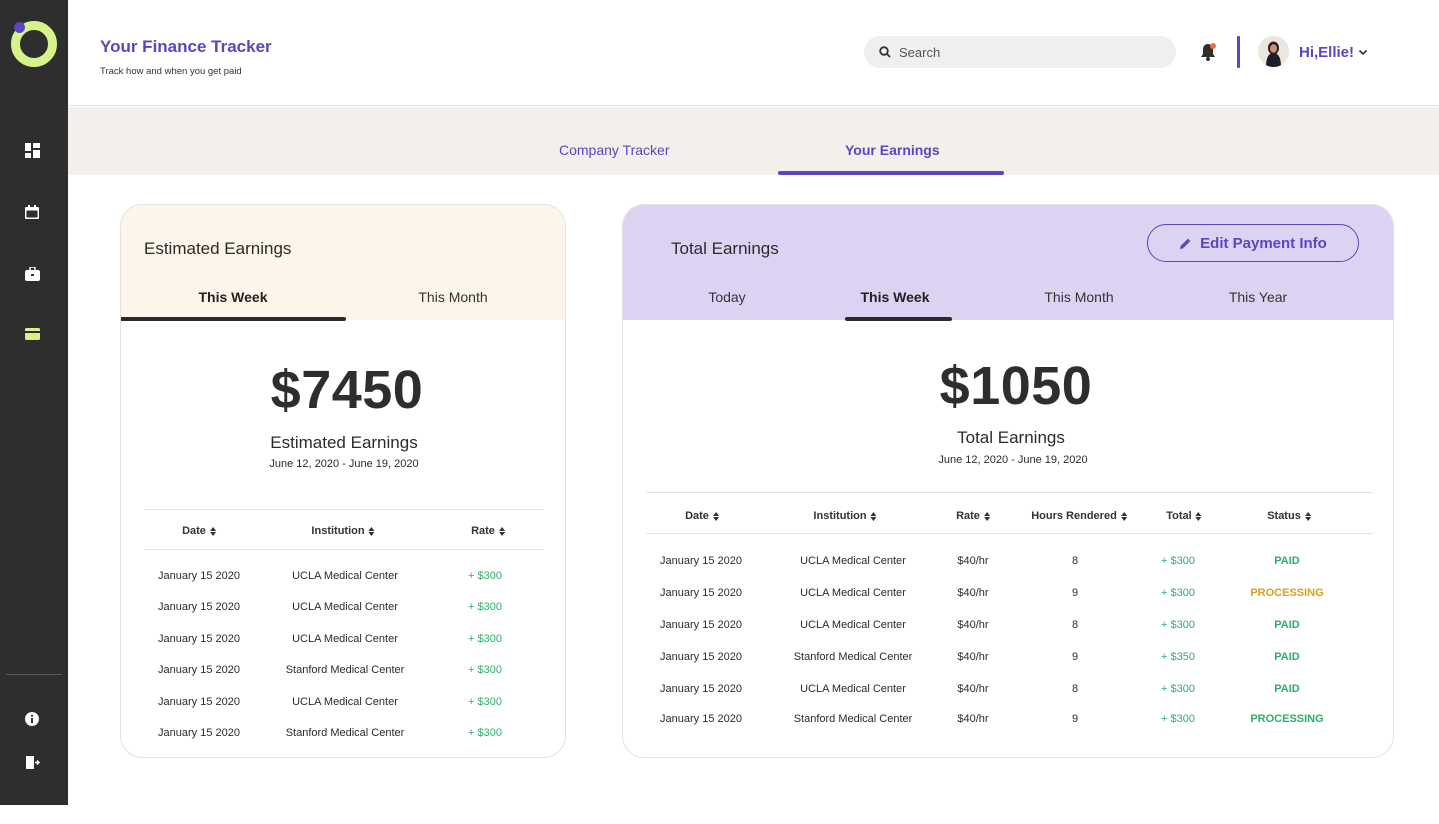  I want to click on total-tab-this-month: This Month, so click(1078, 297).